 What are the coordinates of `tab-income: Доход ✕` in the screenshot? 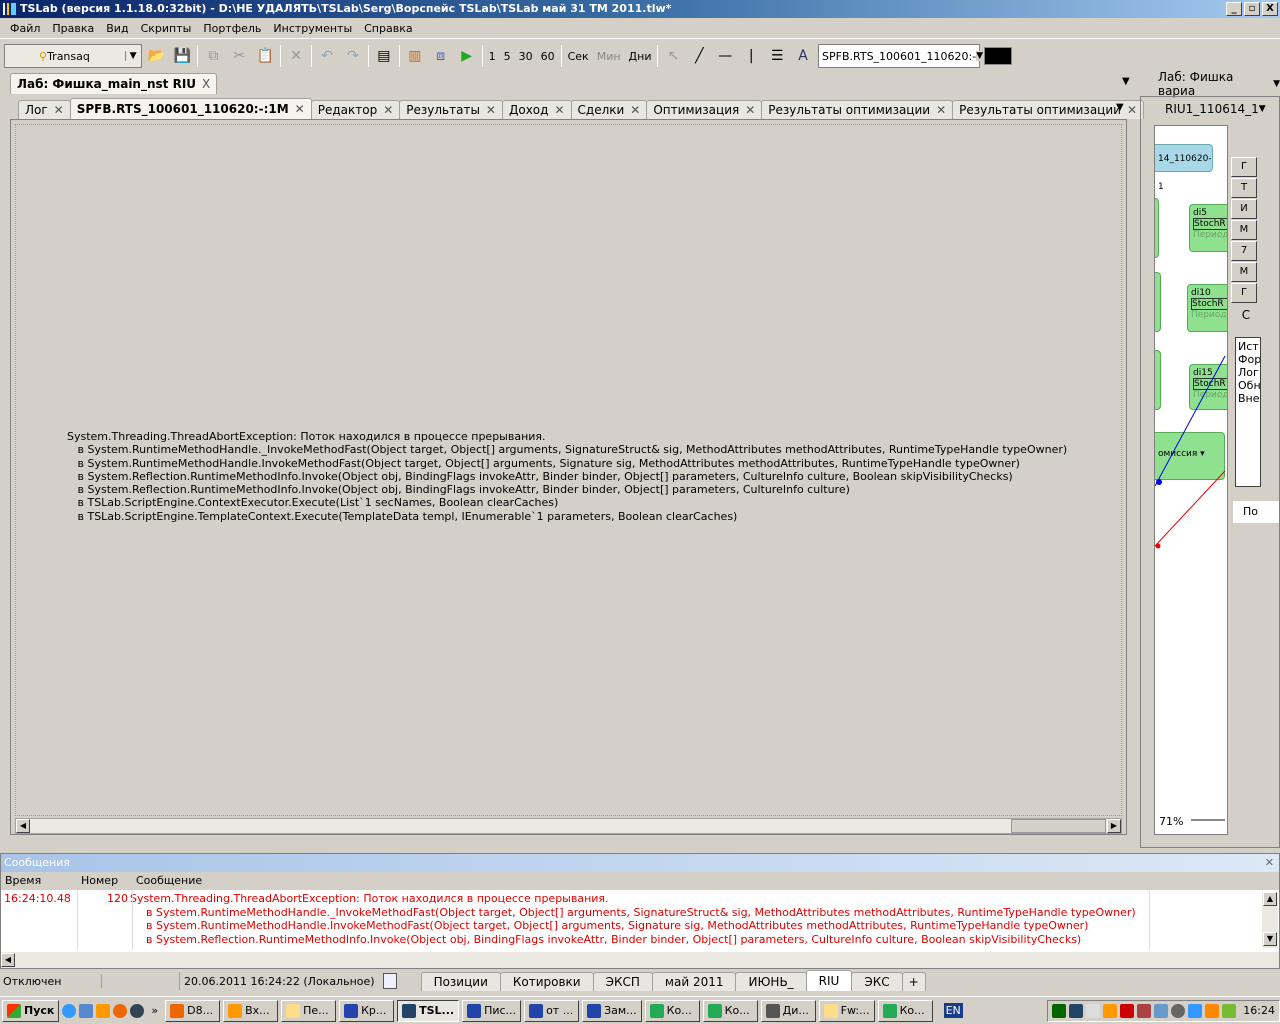 It's located at (536, 109).